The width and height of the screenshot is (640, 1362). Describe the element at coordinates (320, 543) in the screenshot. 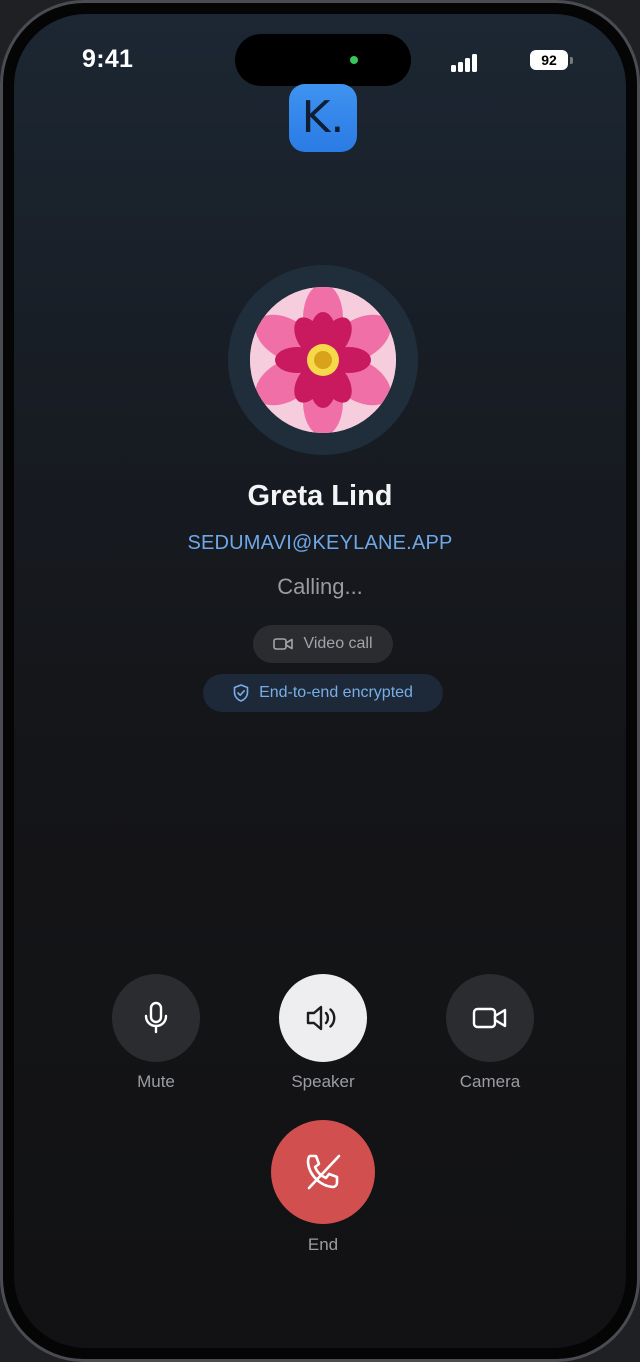

I see `caller-handle: SEDUMAVI@KEYLANE.APP` at that location.